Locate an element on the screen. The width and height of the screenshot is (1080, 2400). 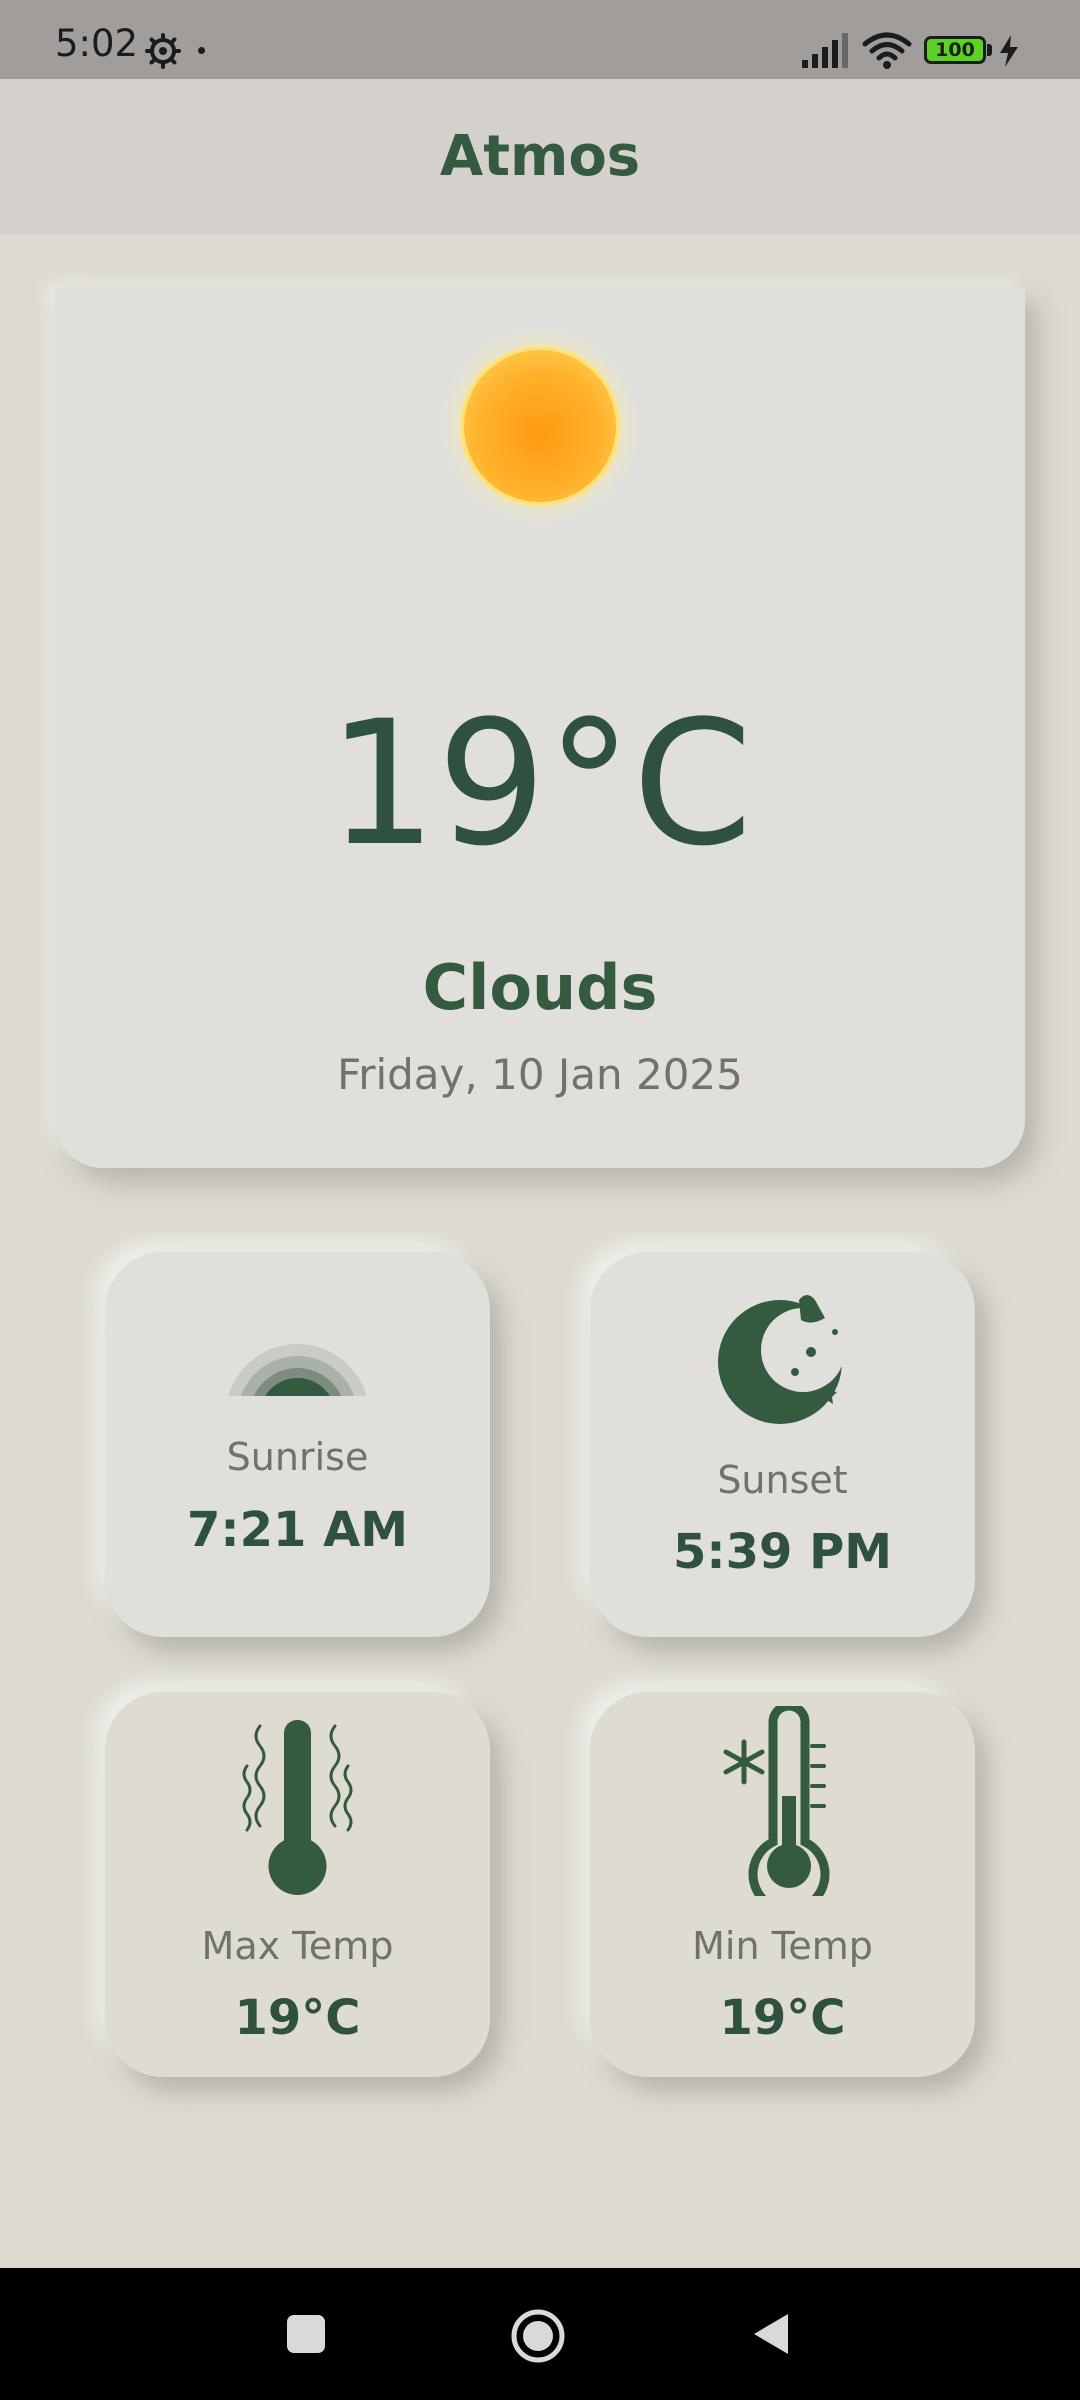
navigation-bar is located at coordinates (540, 2334).